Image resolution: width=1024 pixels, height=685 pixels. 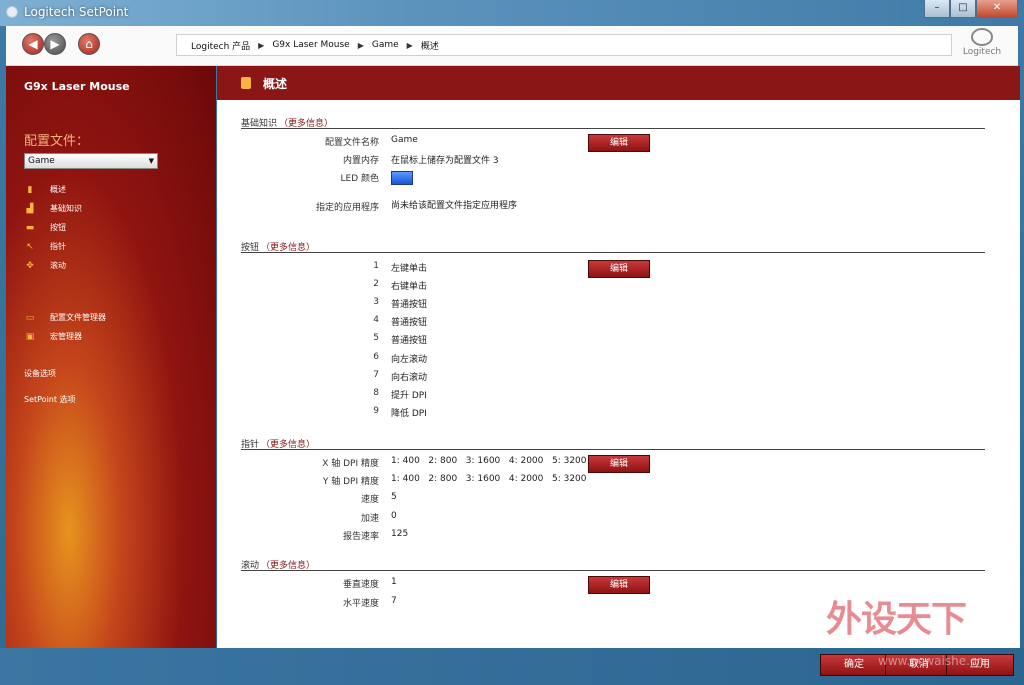 I want to click on back-button: ◀, so click(x=33, y=44).